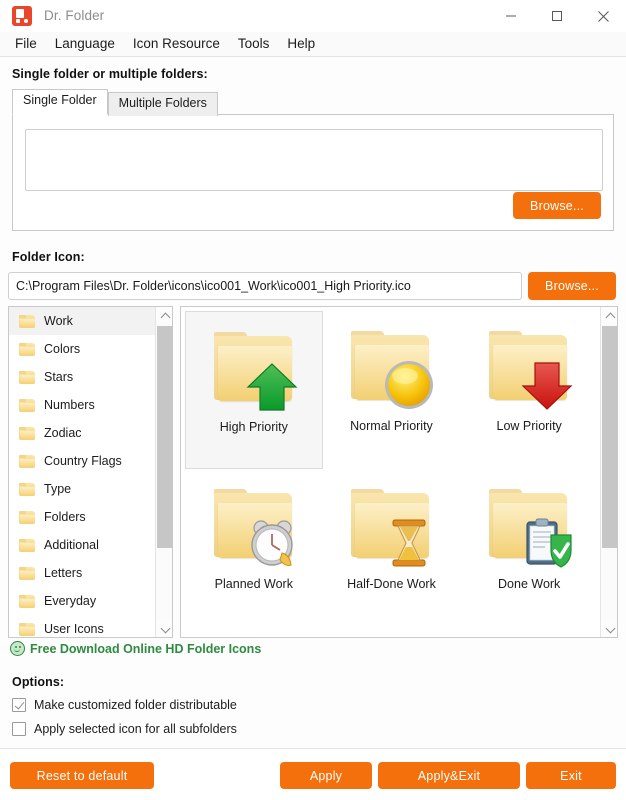 This screenshot has height=800, width=626. I want to click on category-item-label: Country Flags, so click(83, 461).